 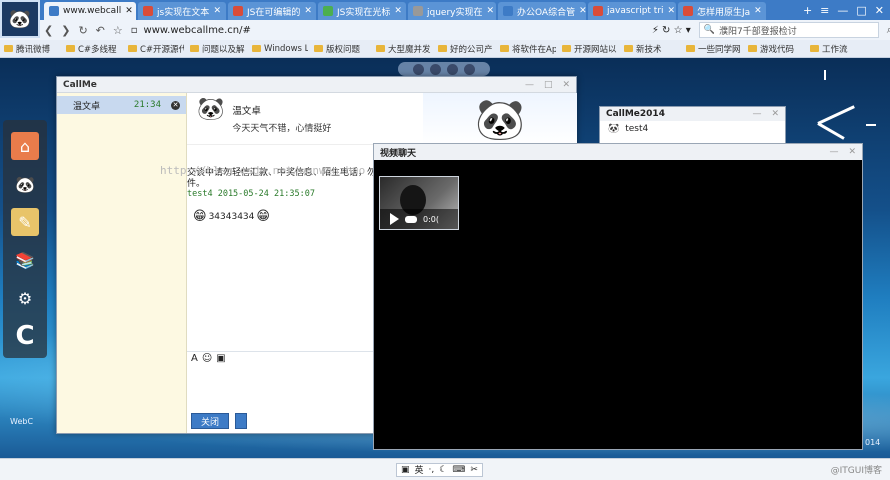 I want to click on tab-label: JS在可编辑的, so click(x=274, y=12).